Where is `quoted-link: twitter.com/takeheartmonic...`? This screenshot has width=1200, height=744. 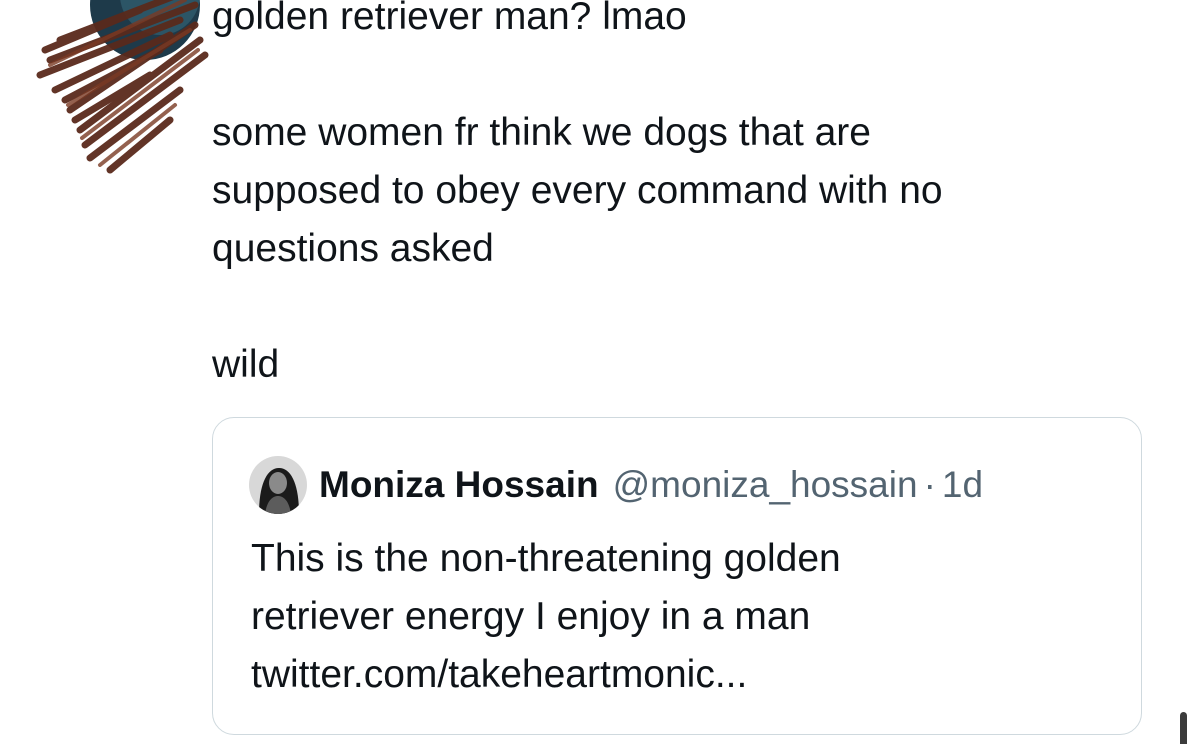 quoted-link: twitter.com/takeheartmonic... is located at coordinates (681, 675).